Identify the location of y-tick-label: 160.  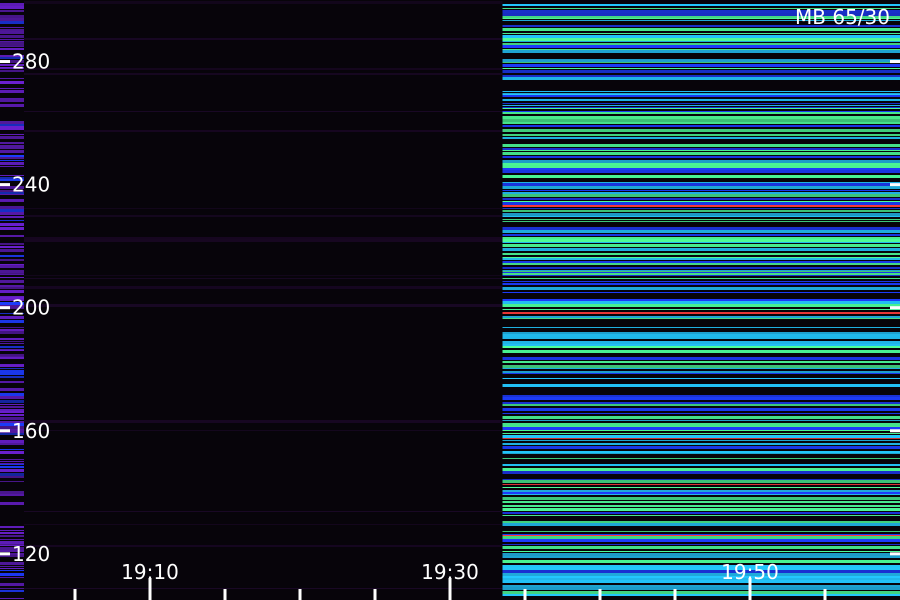
(31, 431).